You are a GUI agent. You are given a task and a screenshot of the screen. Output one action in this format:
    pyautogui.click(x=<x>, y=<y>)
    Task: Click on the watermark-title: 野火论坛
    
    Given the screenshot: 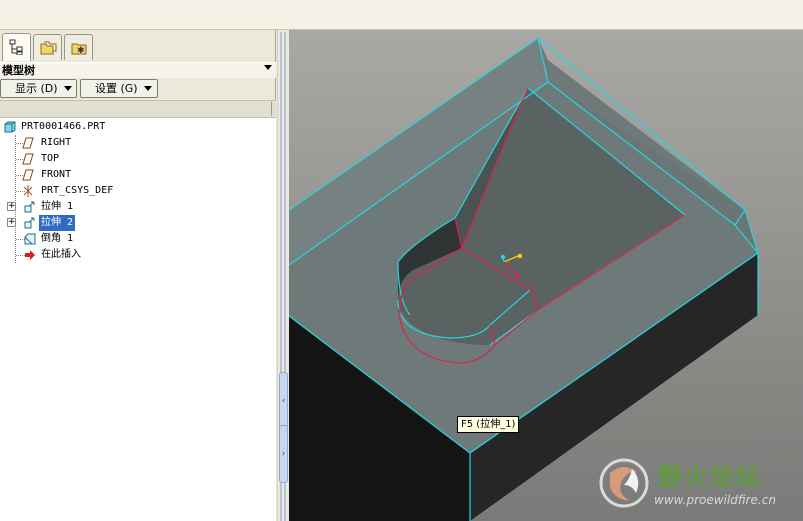 What is the action you would take?
    pyautogui.click(x=710, y=477)
    